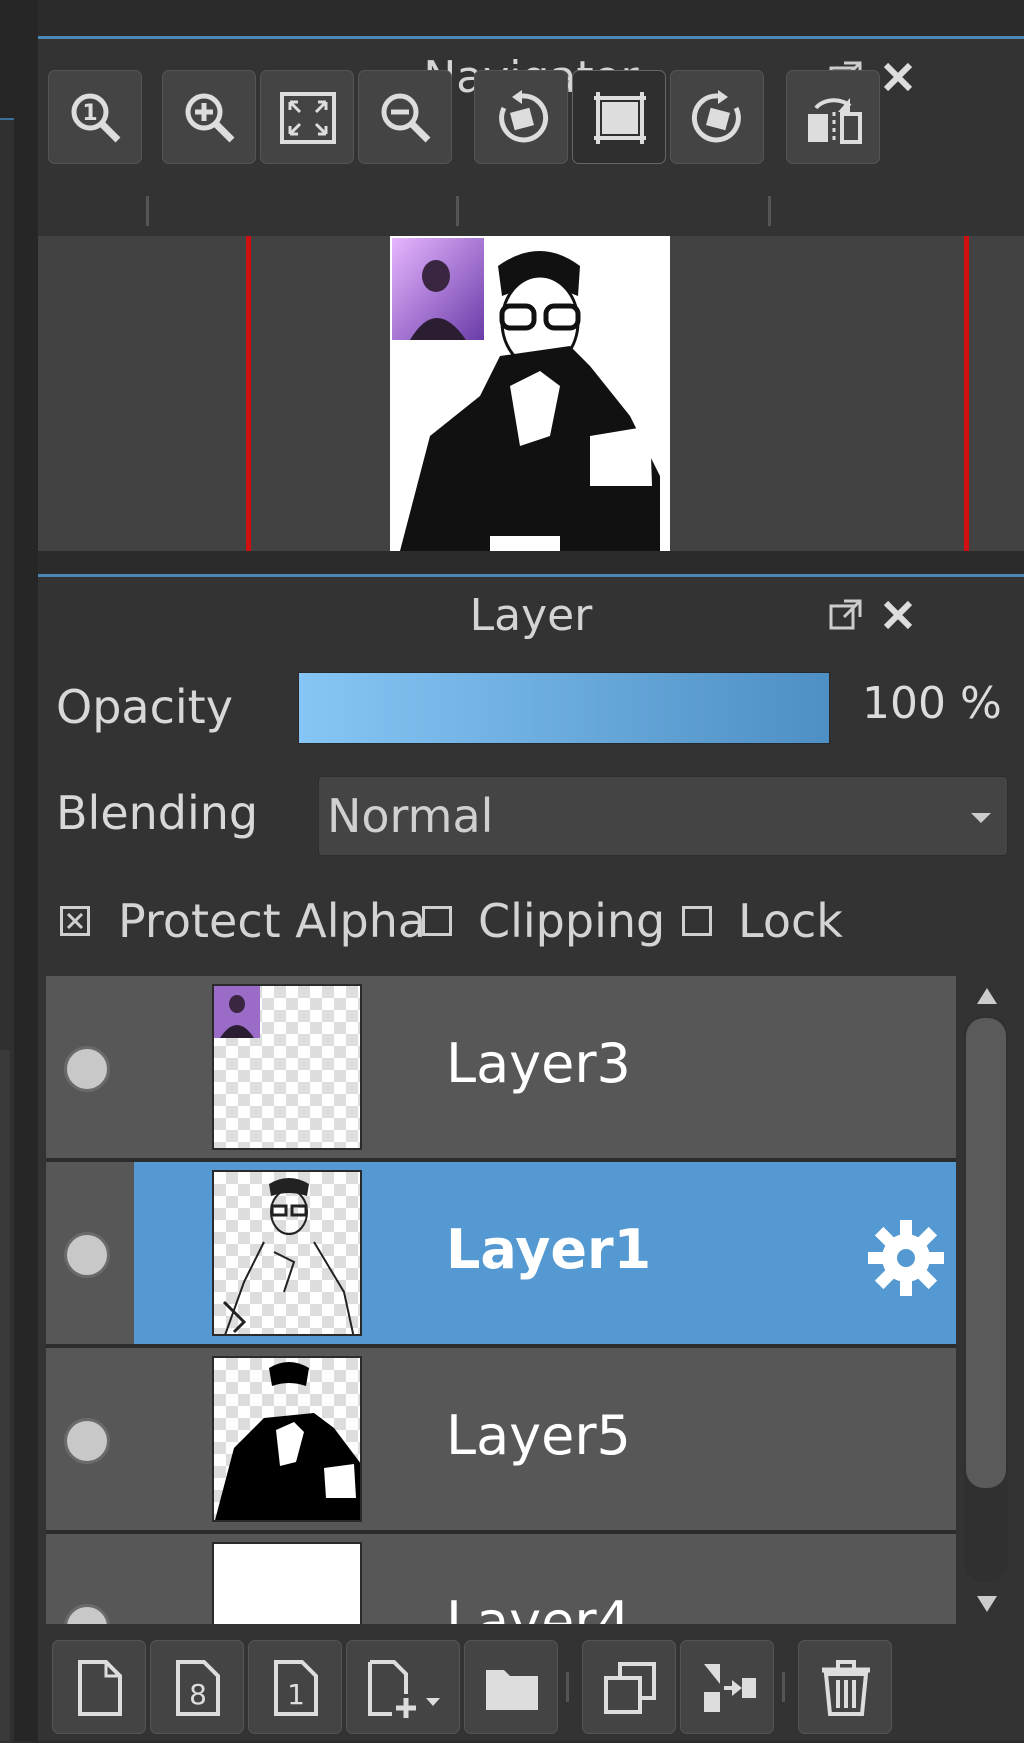 This screenshot has width=1024, height=1743. I want to click on protect-alpha-checkbox, so click(75, 921).